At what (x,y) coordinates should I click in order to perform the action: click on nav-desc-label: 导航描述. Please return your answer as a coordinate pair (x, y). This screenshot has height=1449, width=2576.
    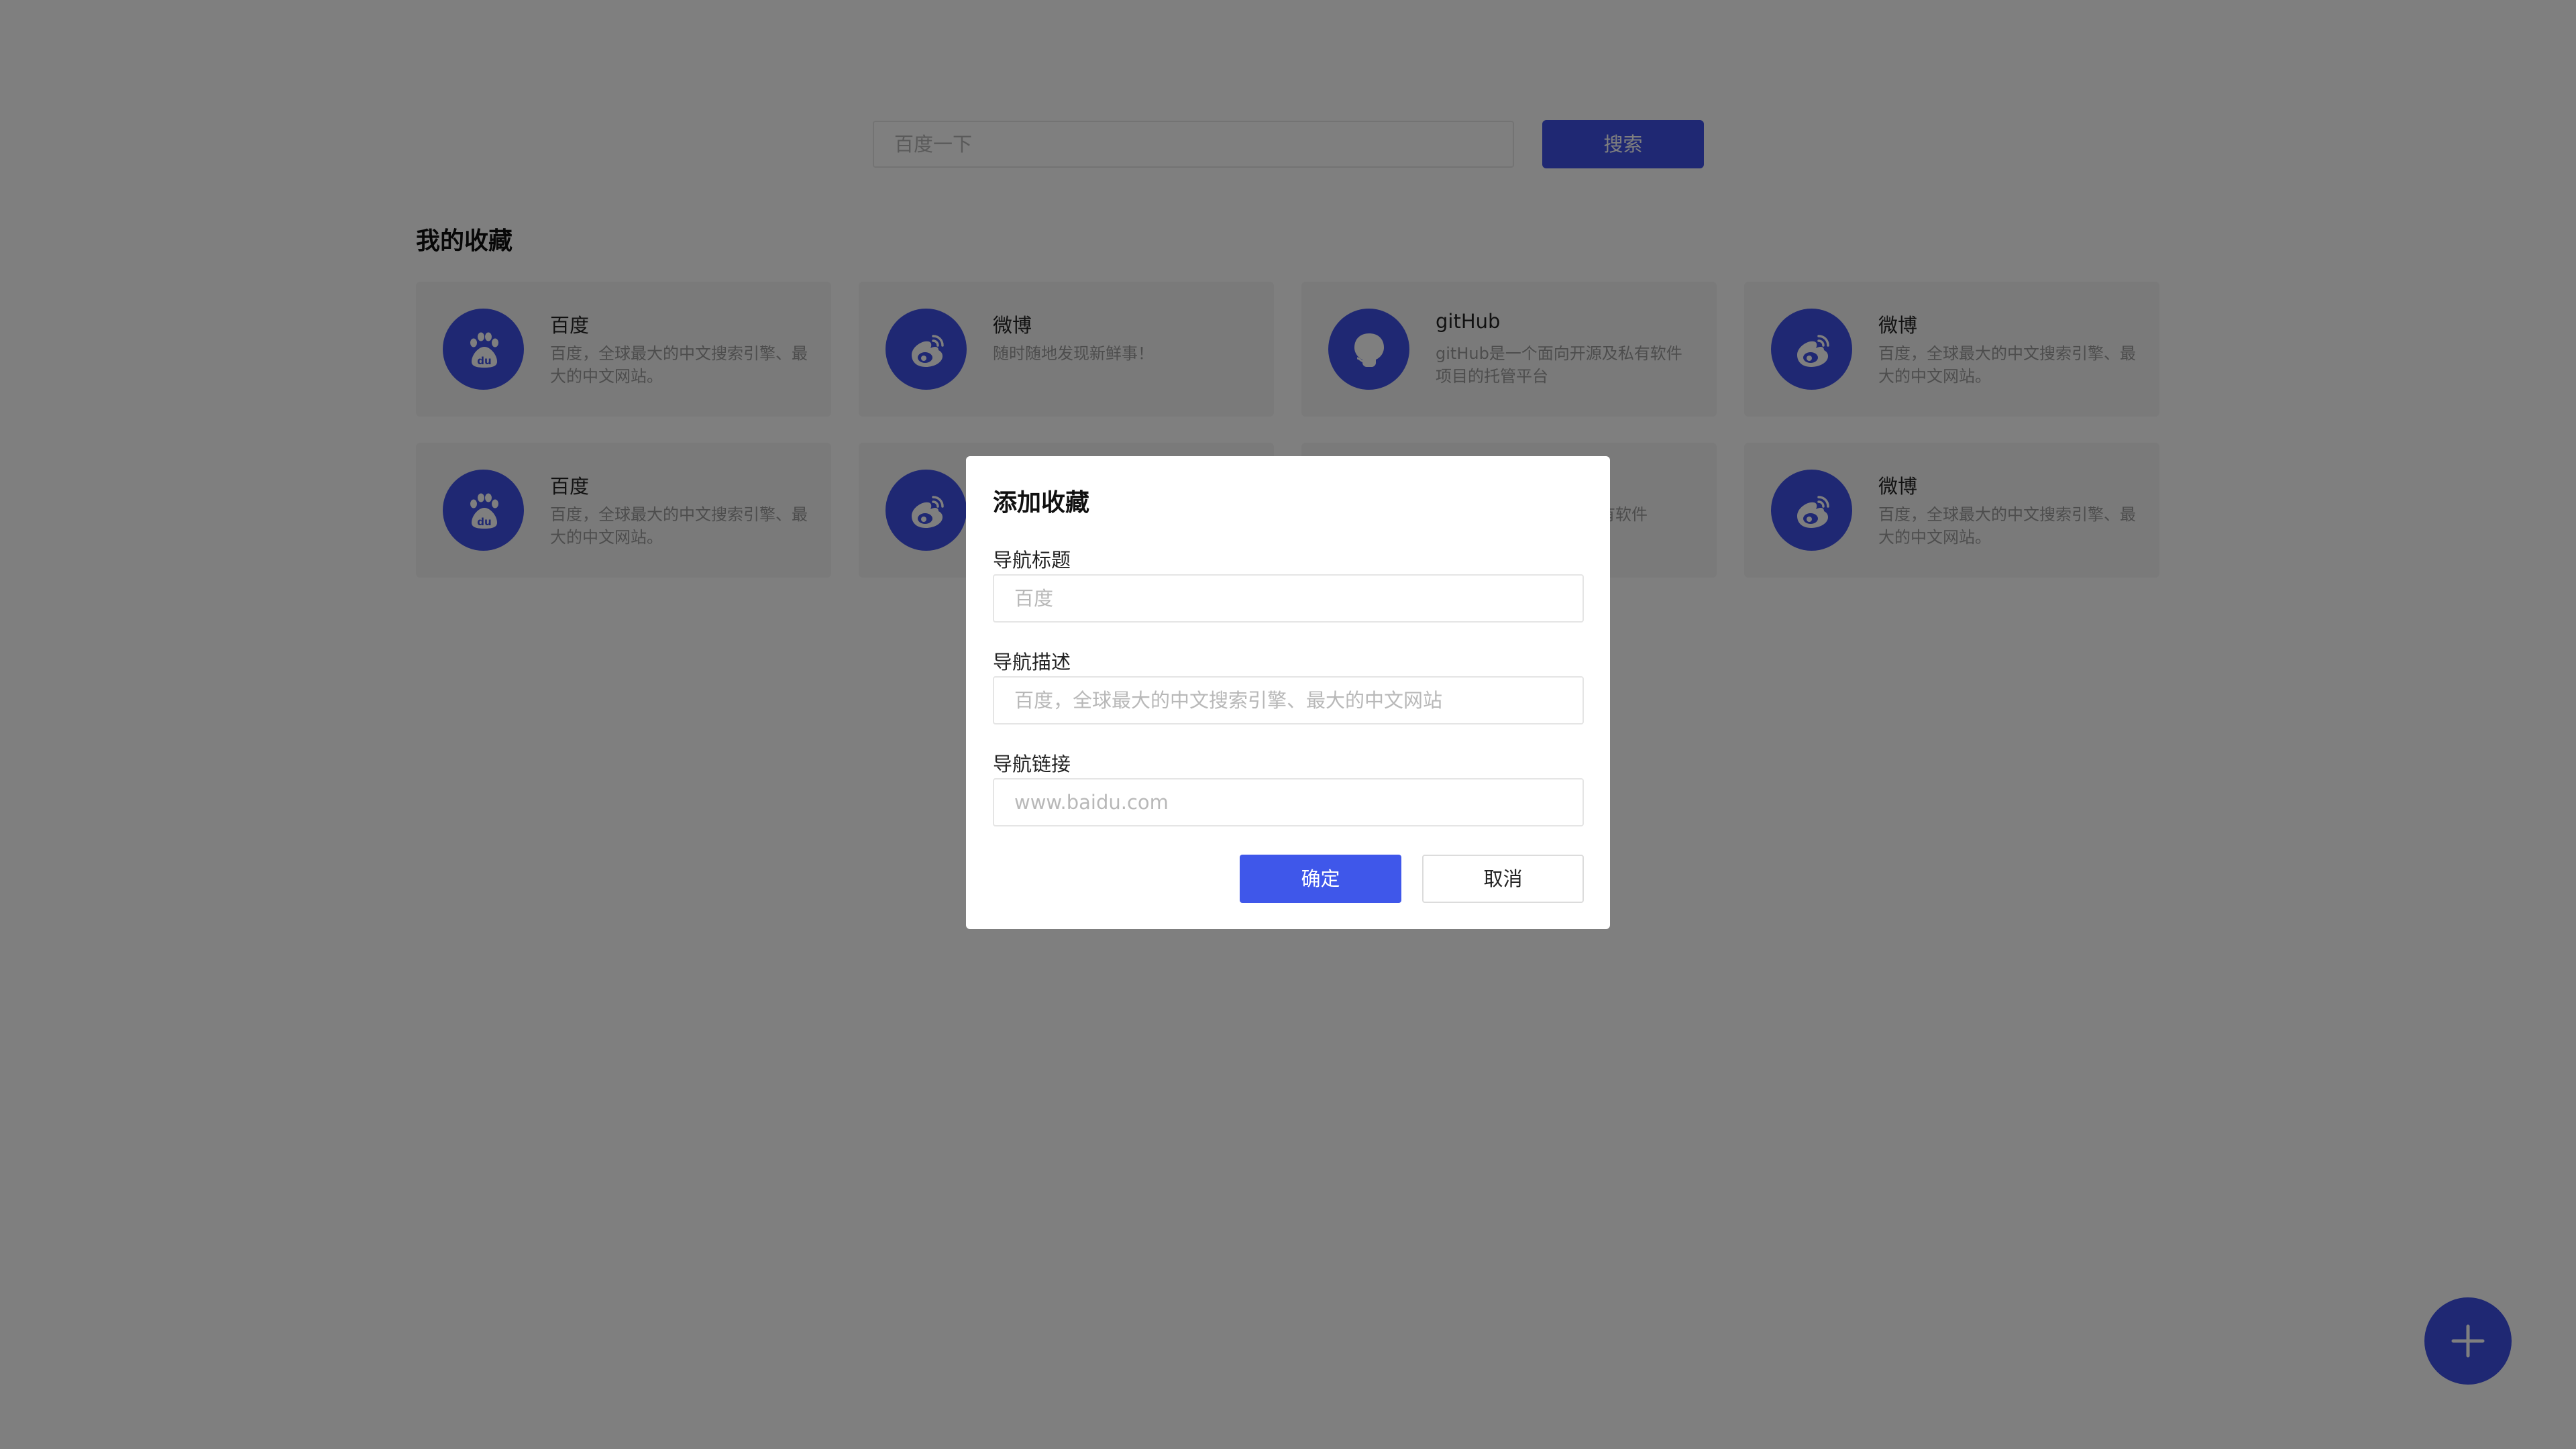
    Looking at the image, I should click on (1032, 662).